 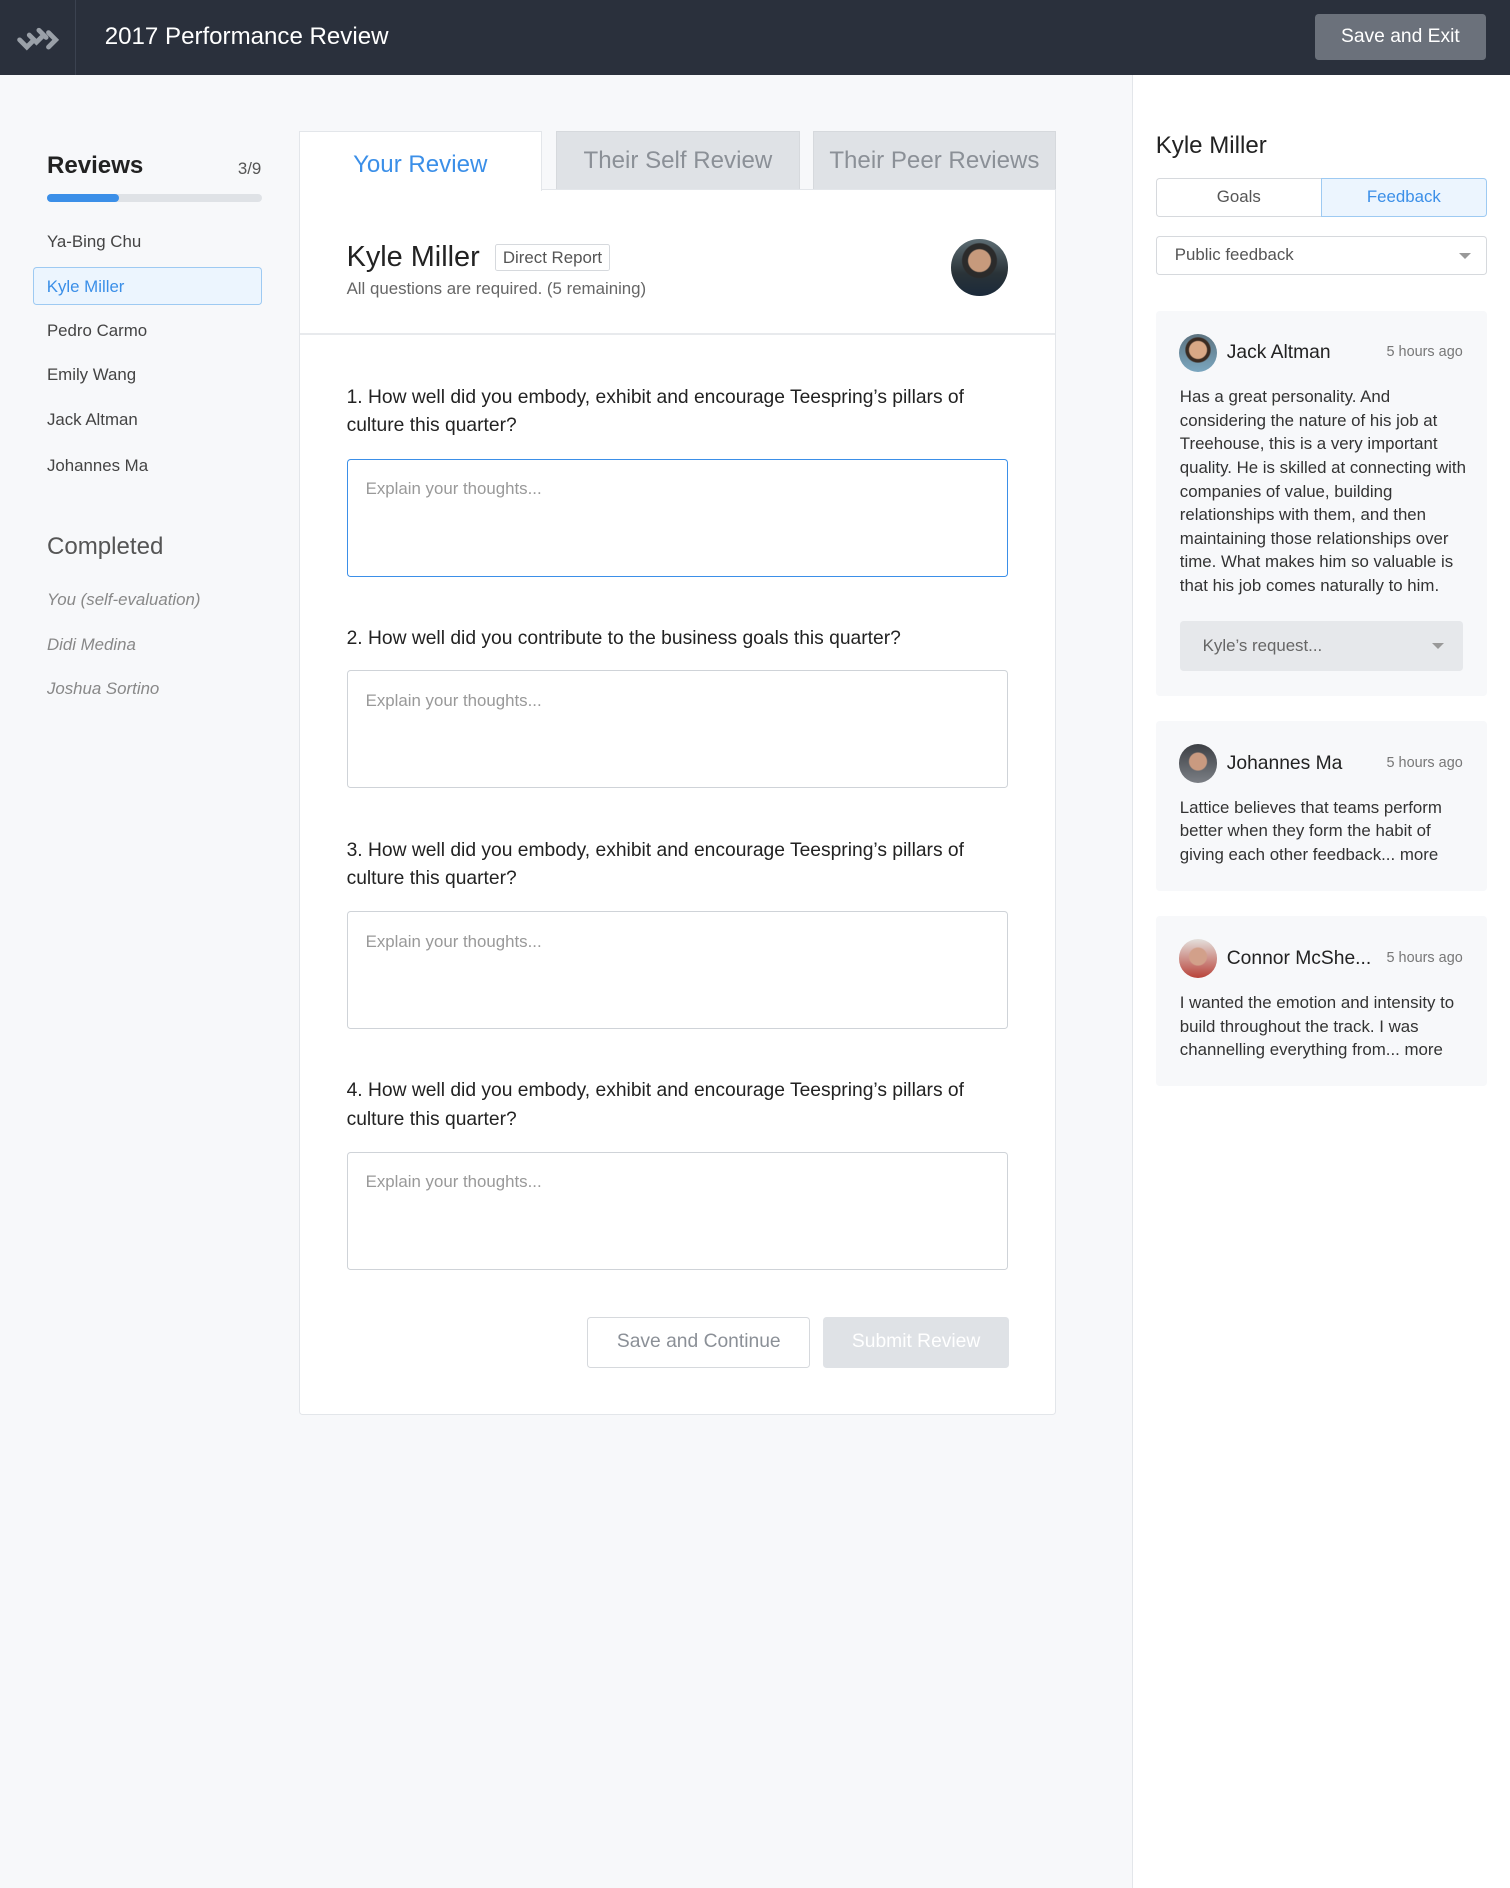 I want to click on reviewee-name: Kyle Miller, so click(x=413, y=256).